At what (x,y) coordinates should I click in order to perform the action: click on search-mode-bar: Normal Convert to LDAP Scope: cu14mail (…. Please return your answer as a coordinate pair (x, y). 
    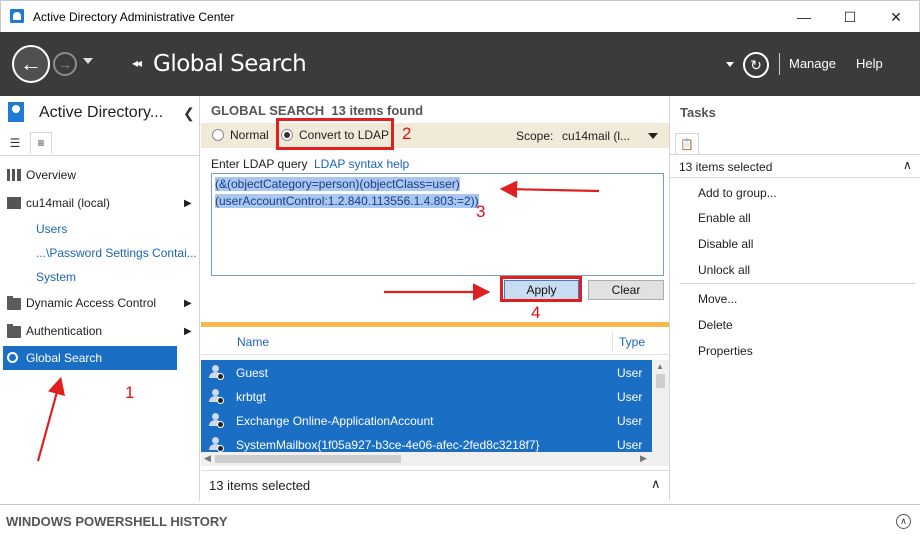
    Looking at the image, I should click on (435, 135).